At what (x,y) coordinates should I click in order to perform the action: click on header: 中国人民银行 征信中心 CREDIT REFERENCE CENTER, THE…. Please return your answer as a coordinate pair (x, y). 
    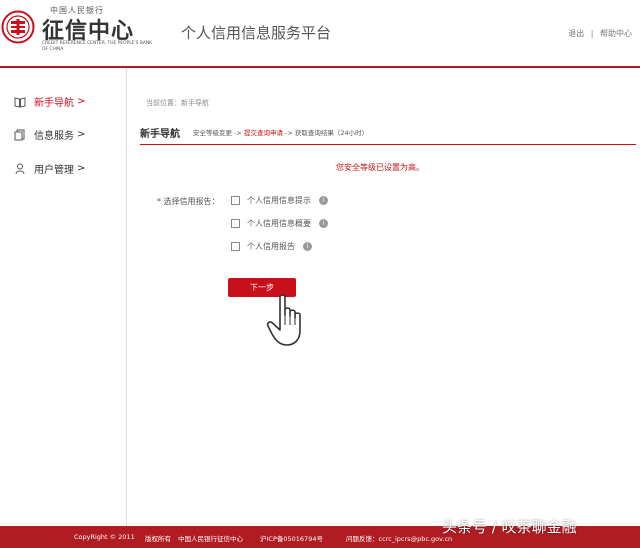
    Looking at the image, I should click on (320, 33).